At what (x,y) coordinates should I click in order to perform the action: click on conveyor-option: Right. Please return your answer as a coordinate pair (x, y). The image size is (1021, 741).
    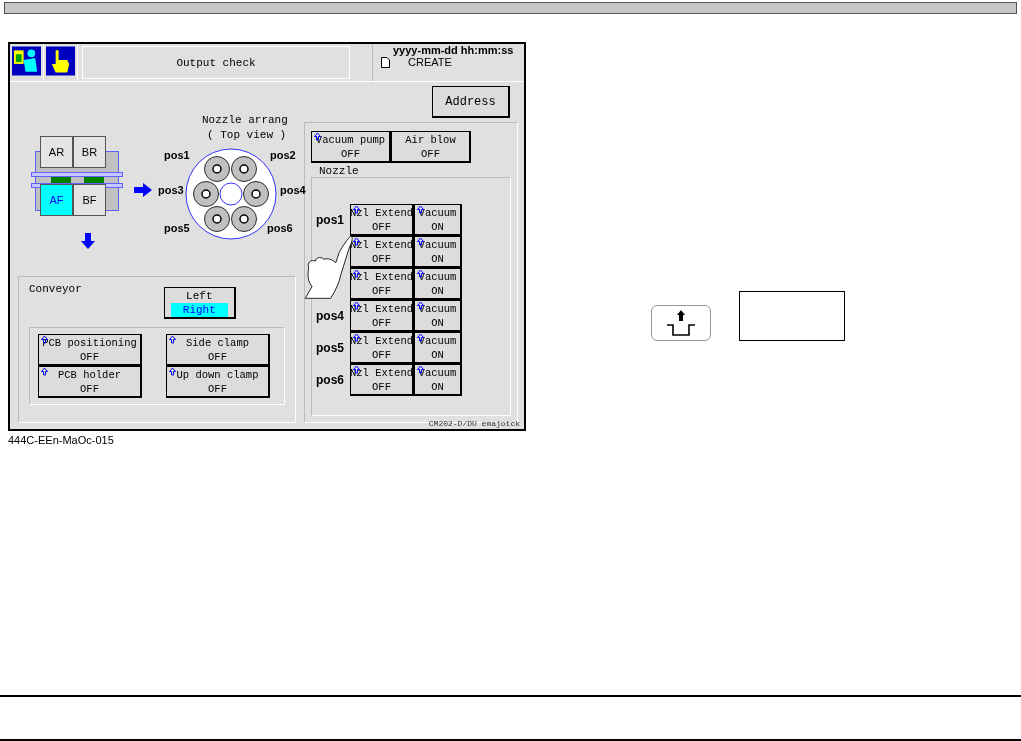
    Looking at the image, I should click on (199, 310).